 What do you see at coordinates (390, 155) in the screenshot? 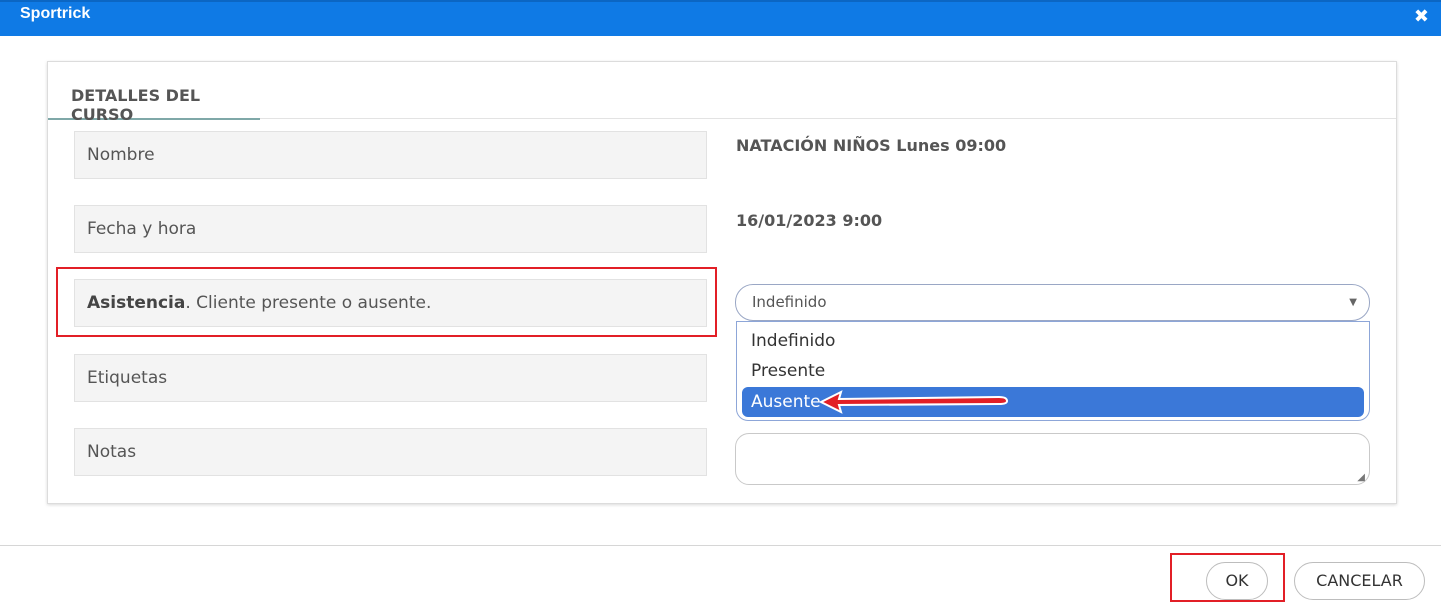
I see `nombre-label: Nombre` at bounding box center [390, 155].